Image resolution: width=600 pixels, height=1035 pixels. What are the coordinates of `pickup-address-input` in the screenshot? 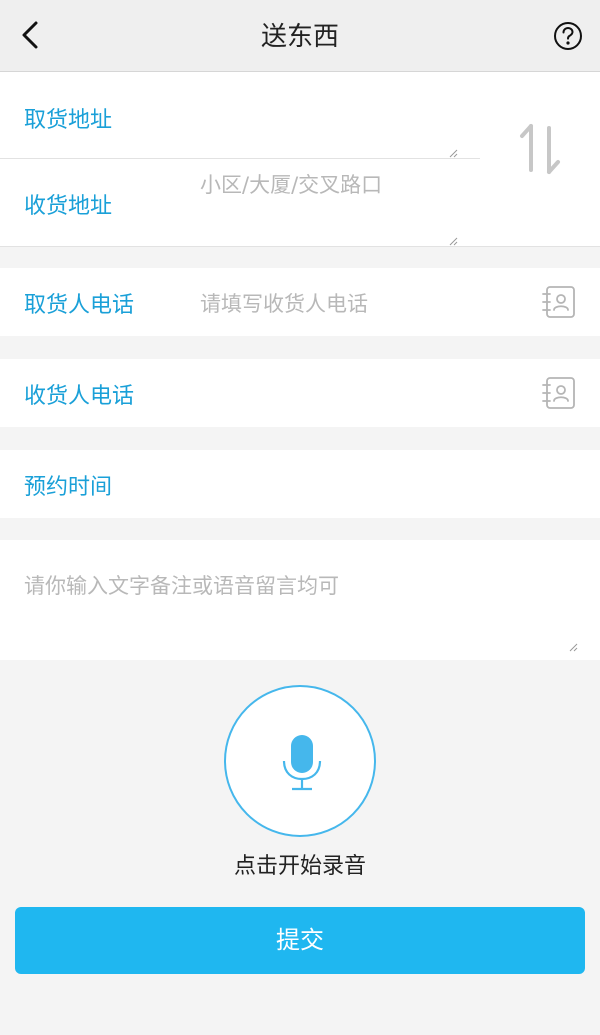 It's located at (325, 118).